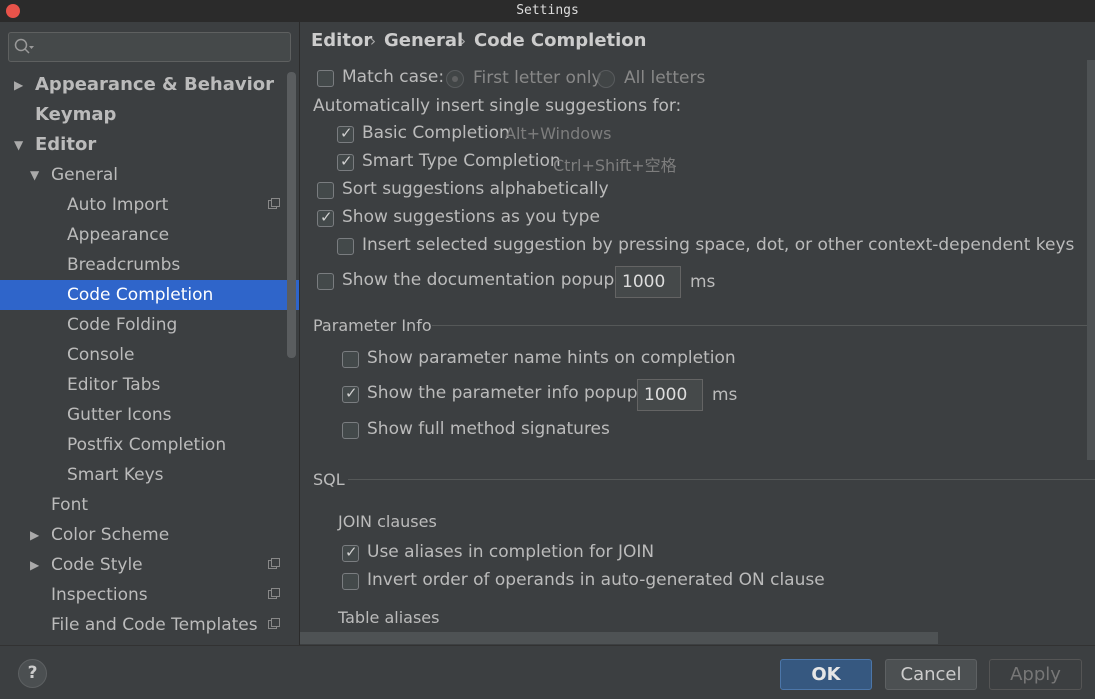 The image size is (1095, 699). I want to click on param-name-hints-label: Show parameter name hints on completion, so click(551, 358).